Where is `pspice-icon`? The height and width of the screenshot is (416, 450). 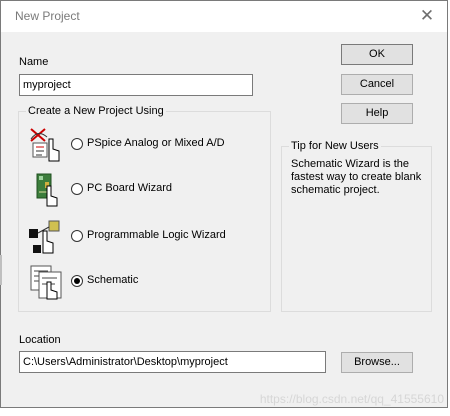 pspice-icon is located at coordinates (45, 145).